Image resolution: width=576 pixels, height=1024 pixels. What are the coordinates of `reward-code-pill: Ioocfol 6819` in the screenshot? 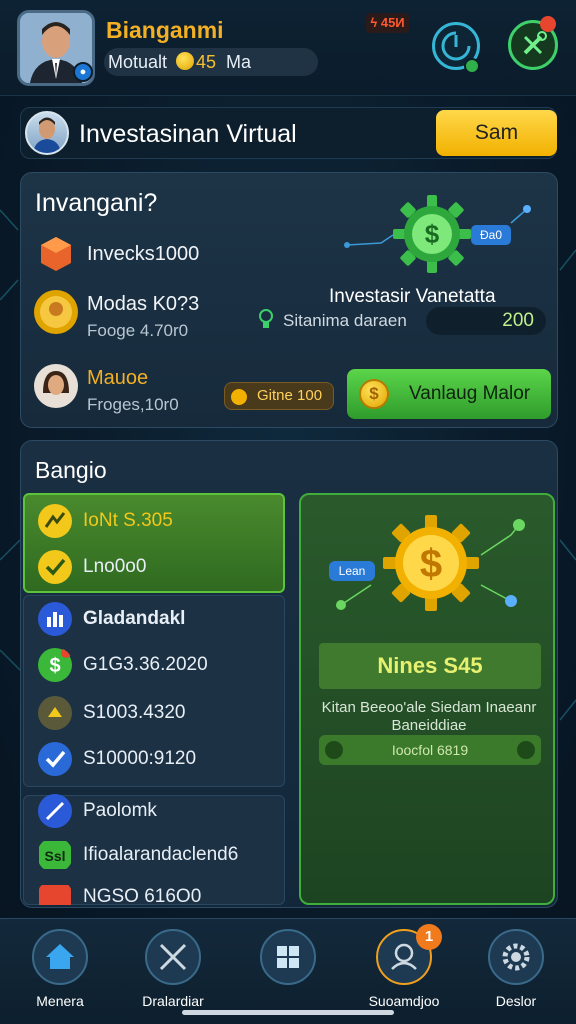 It's located at (430, 750).